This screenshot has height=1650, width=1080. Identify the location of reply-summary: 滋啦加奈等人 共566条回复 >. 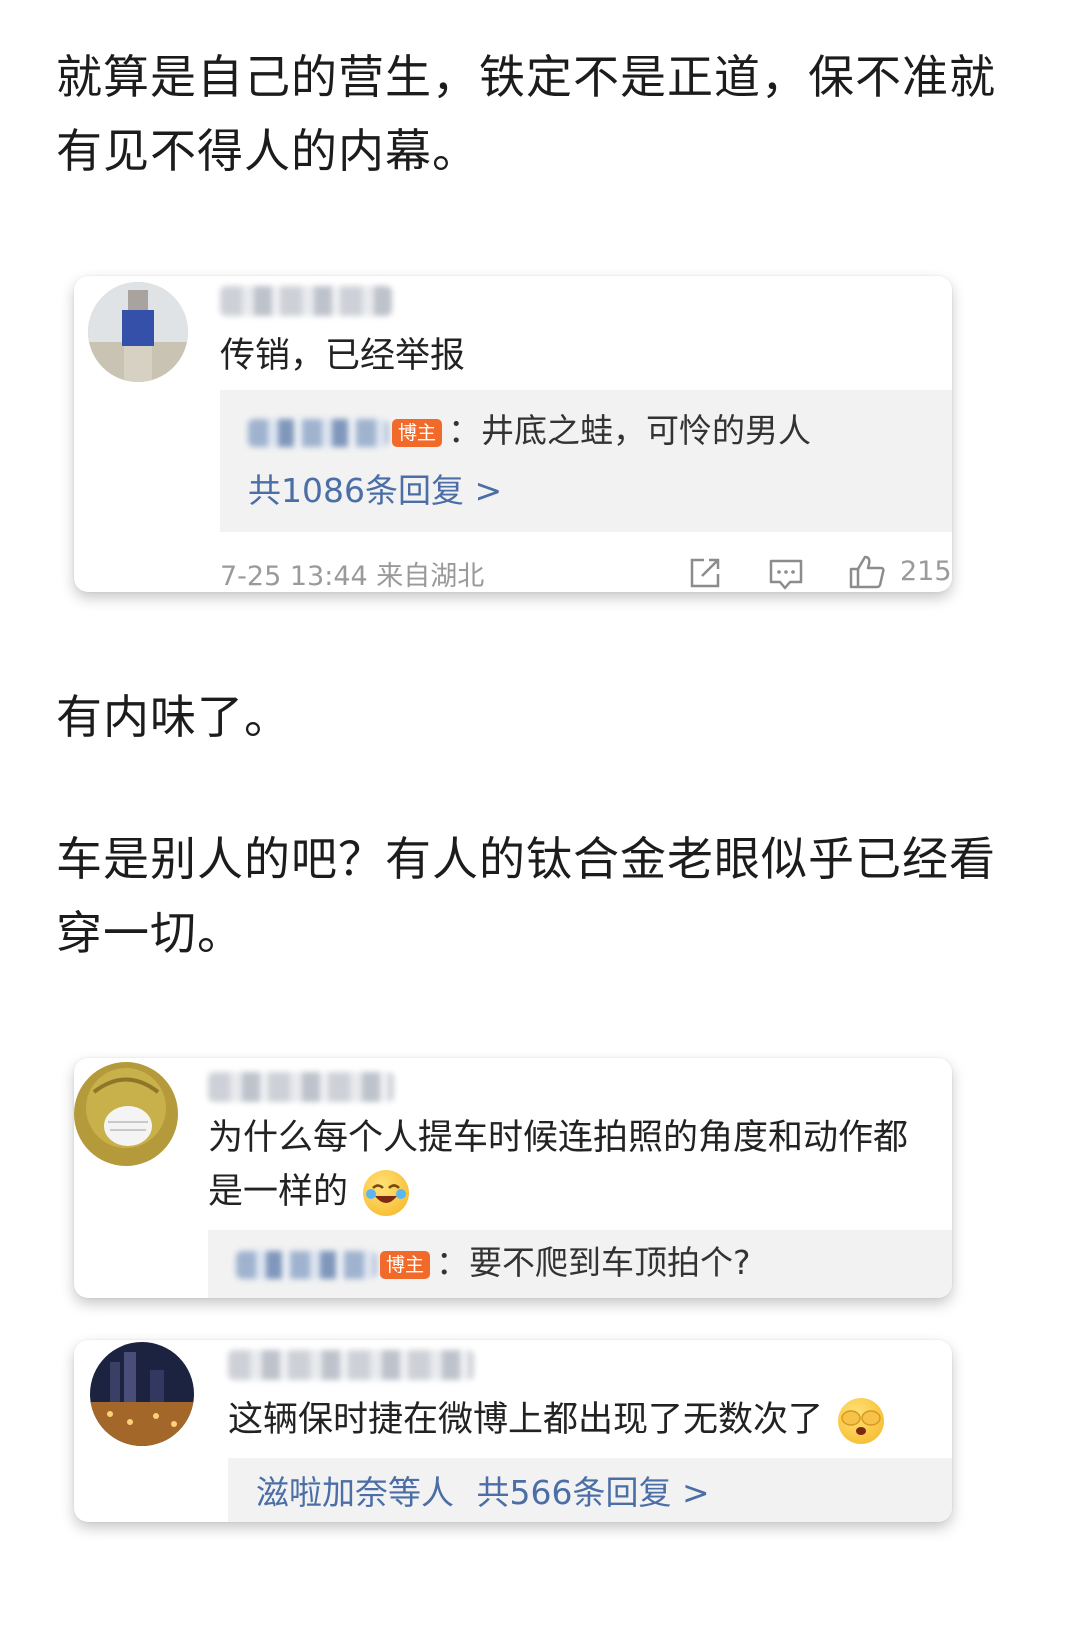
(483, 1493).